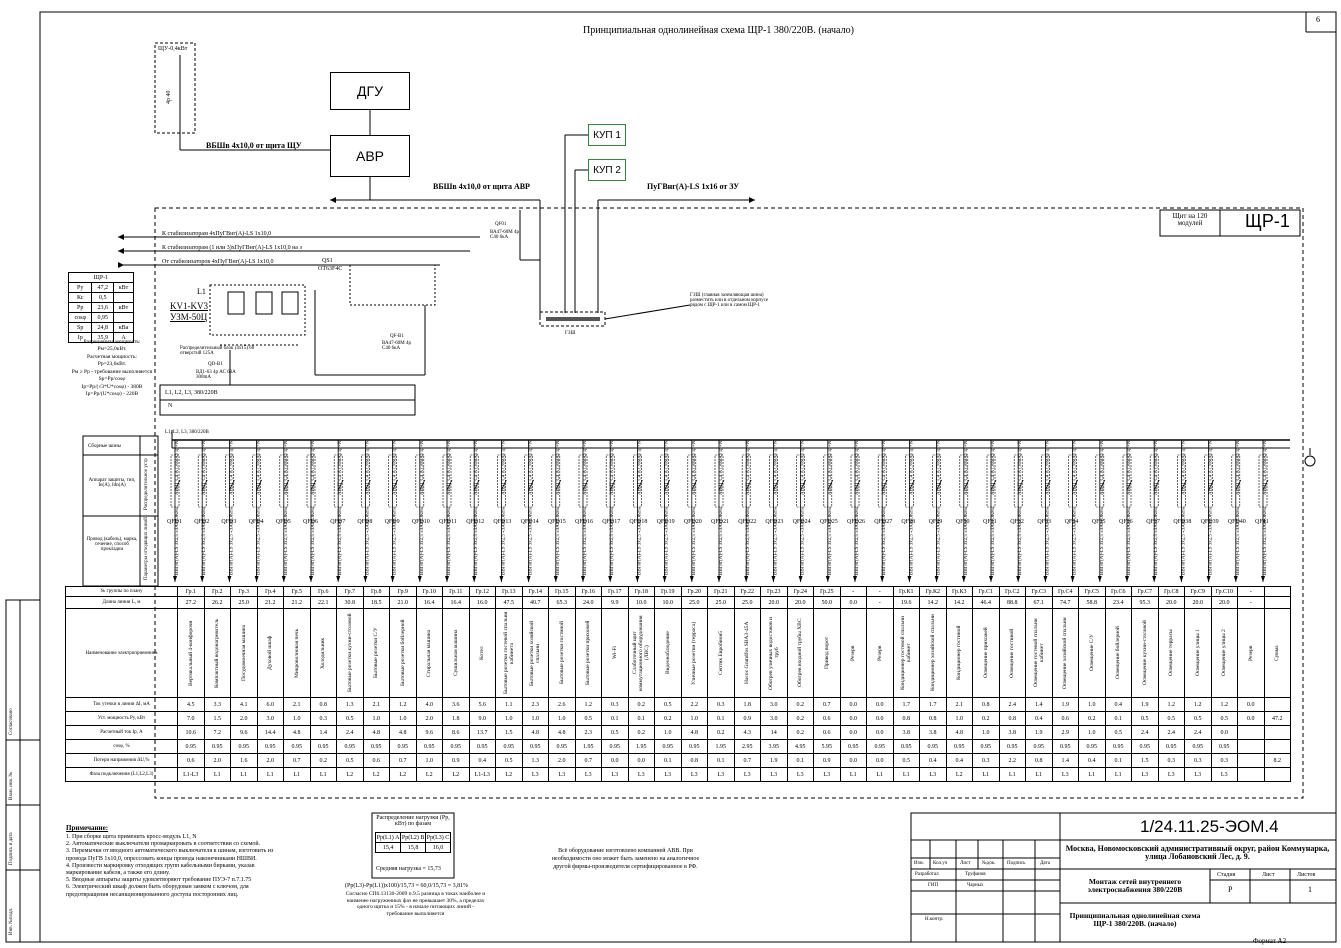  I want to click on stamp-sheets-h: Листов, so click(1306, 875).